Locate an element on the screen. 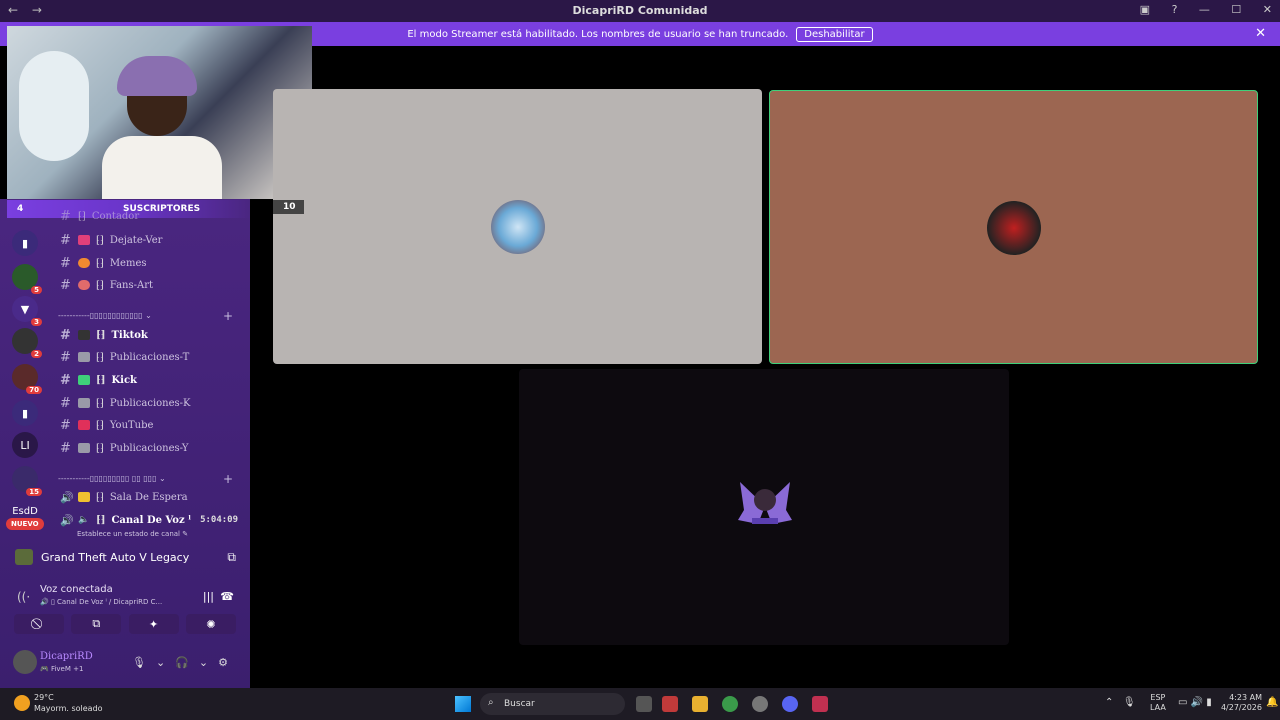 The image size is (1280, 720). app-red-icon is located at coordinates (820, 704).